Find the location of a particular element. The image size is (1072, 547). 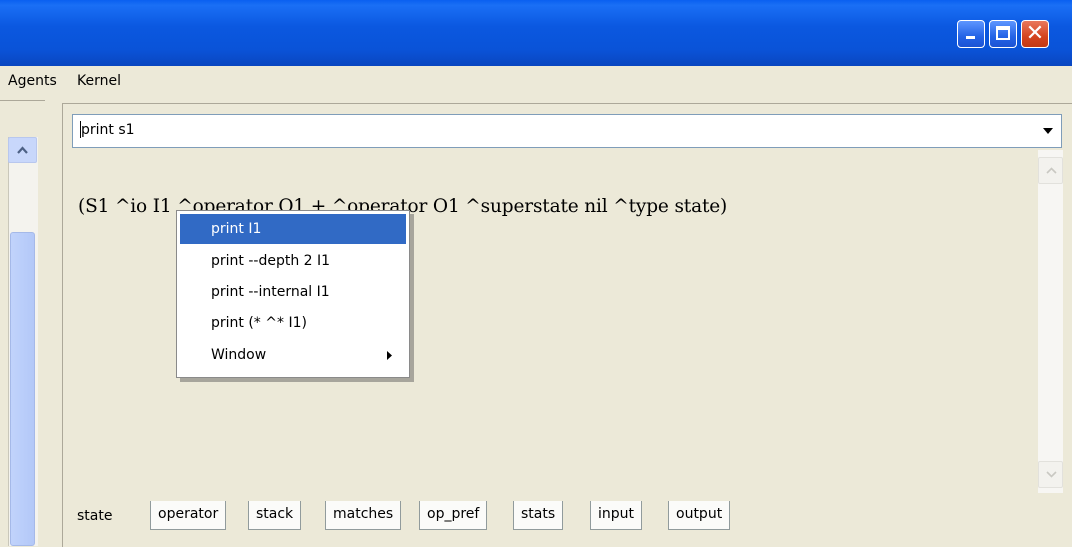

menu-item-print-internal: print --internal I1 is located at coordinates (293, 292).